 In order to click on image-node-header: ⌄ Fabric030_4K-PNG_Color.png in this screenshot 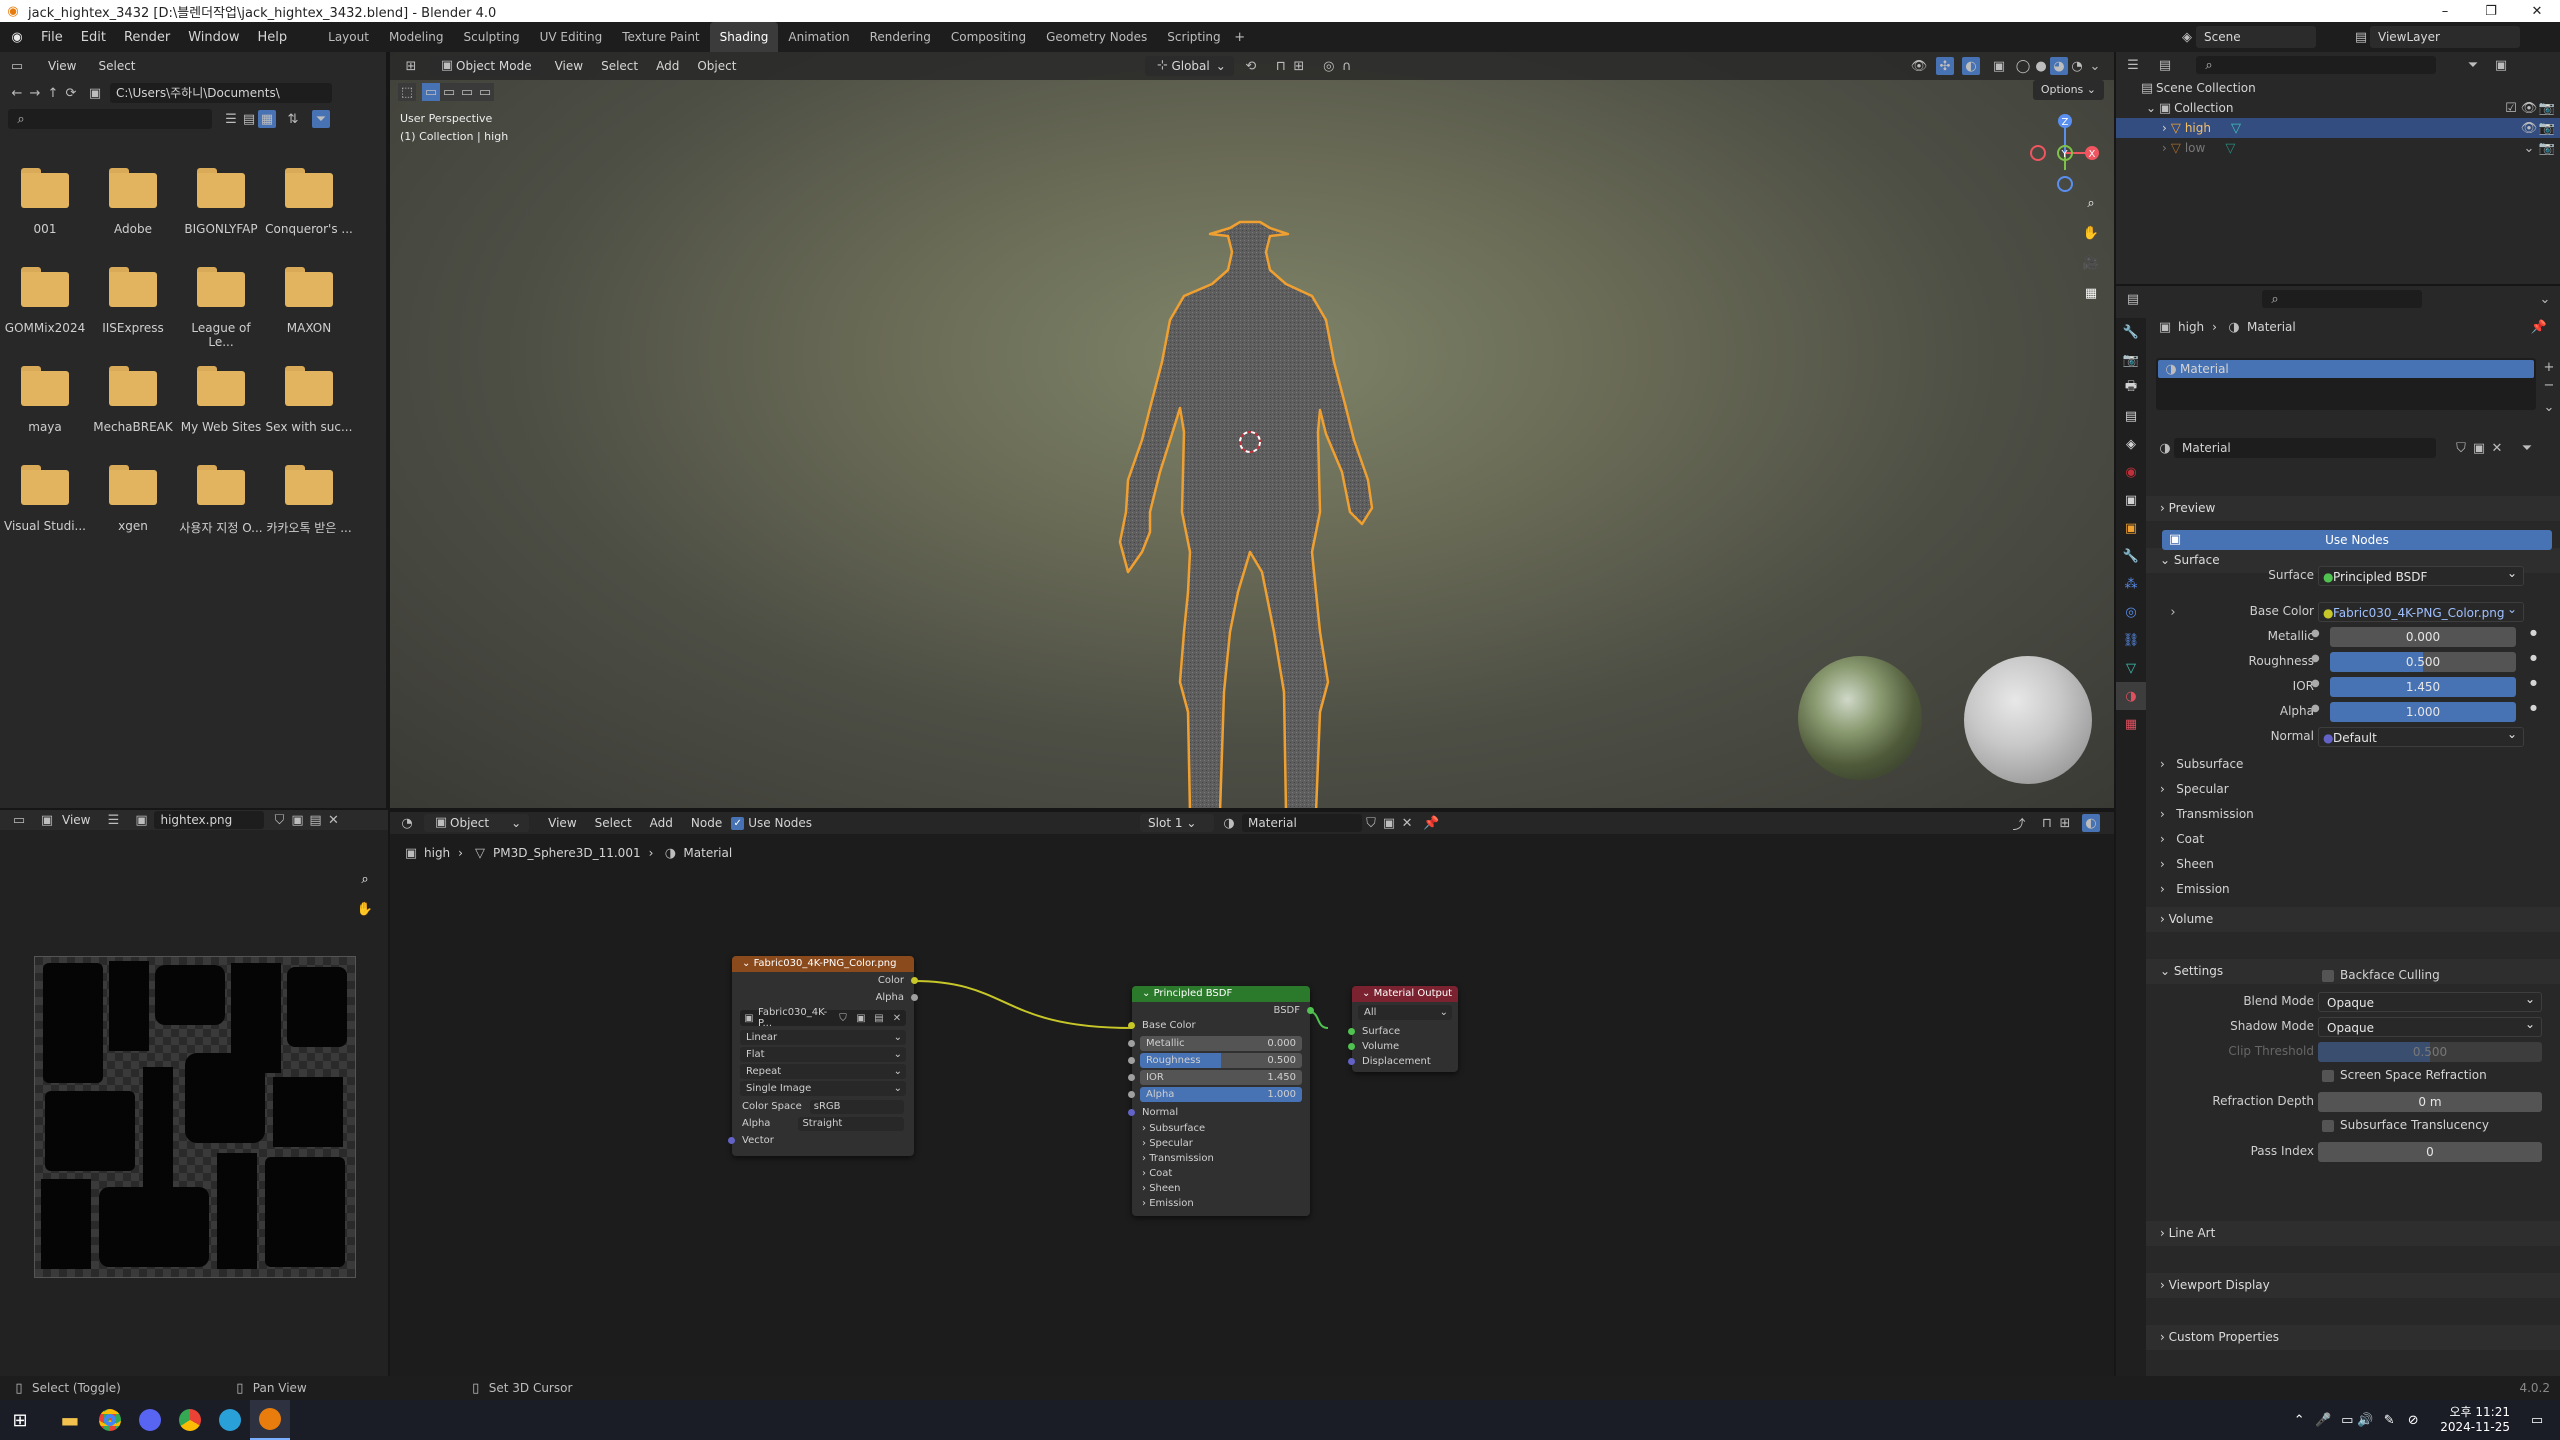, I will do `click(823, 964)`.